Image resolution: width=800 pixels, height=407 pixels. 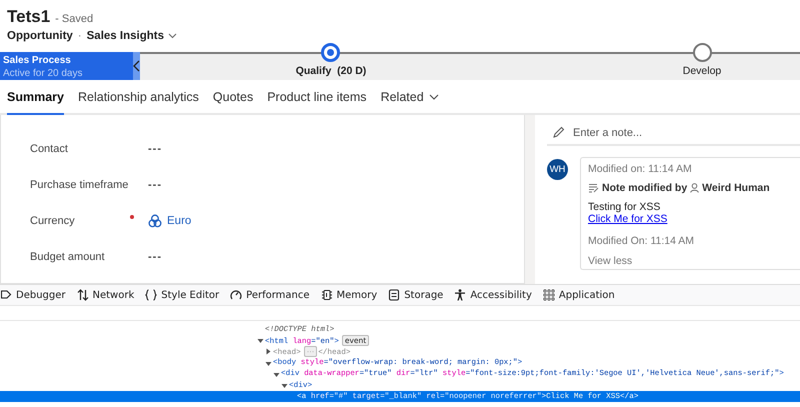 What do you see at coordinates (6, 295) in the screenshot?
I see `tag-icon` at bounding box center [6, 295].